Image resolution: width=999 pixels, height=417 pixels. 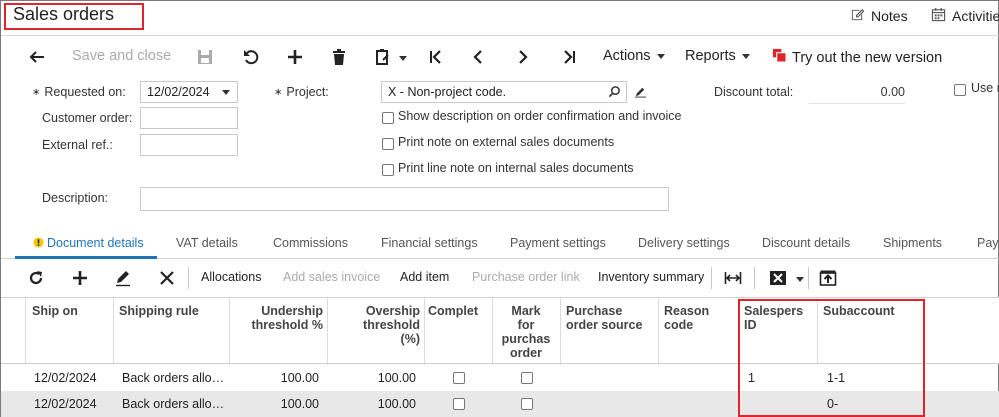 I want to click on back-arrow-icon, so click(x=37, y=57).